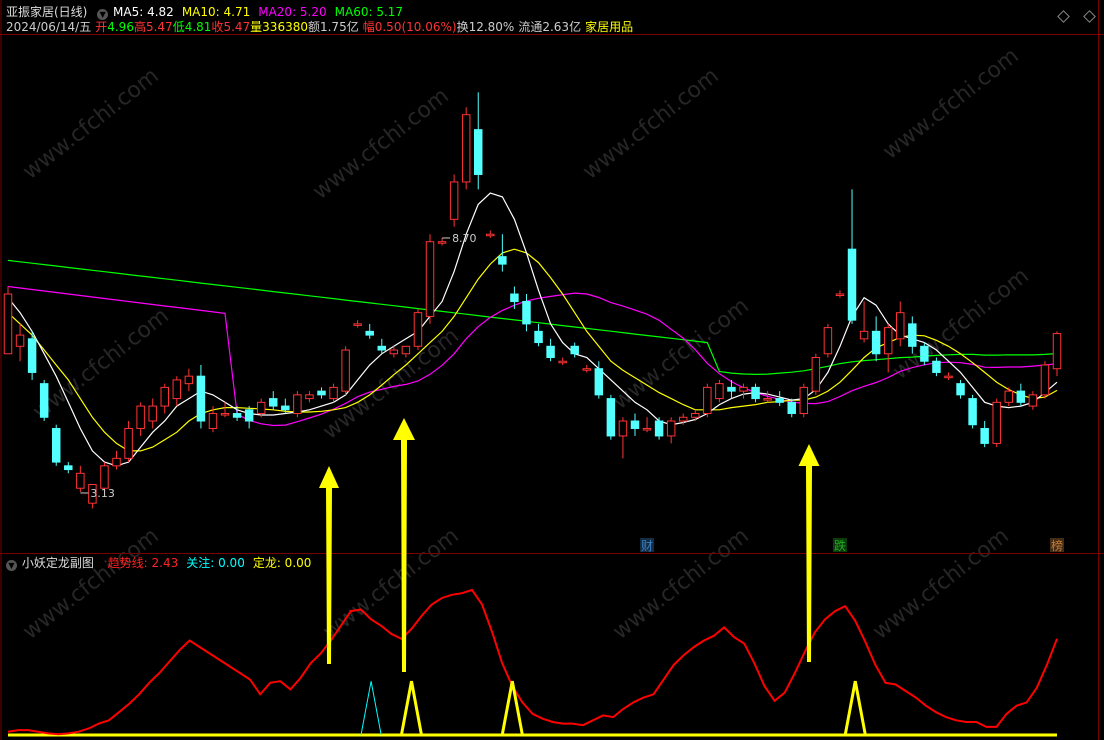  What do you see at coordinates (49, 27) in the screenshot?
I see `quote-field: 2024/06/14/五` at bounding box center [49, 27].